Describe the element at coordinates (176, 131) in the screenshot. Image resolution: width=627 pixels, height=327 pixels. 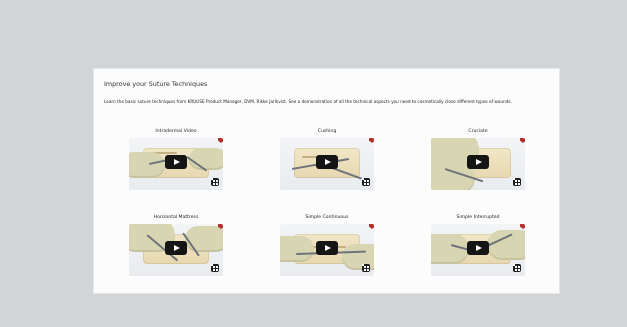
I see `video-title: Intradermal Video` at that location.